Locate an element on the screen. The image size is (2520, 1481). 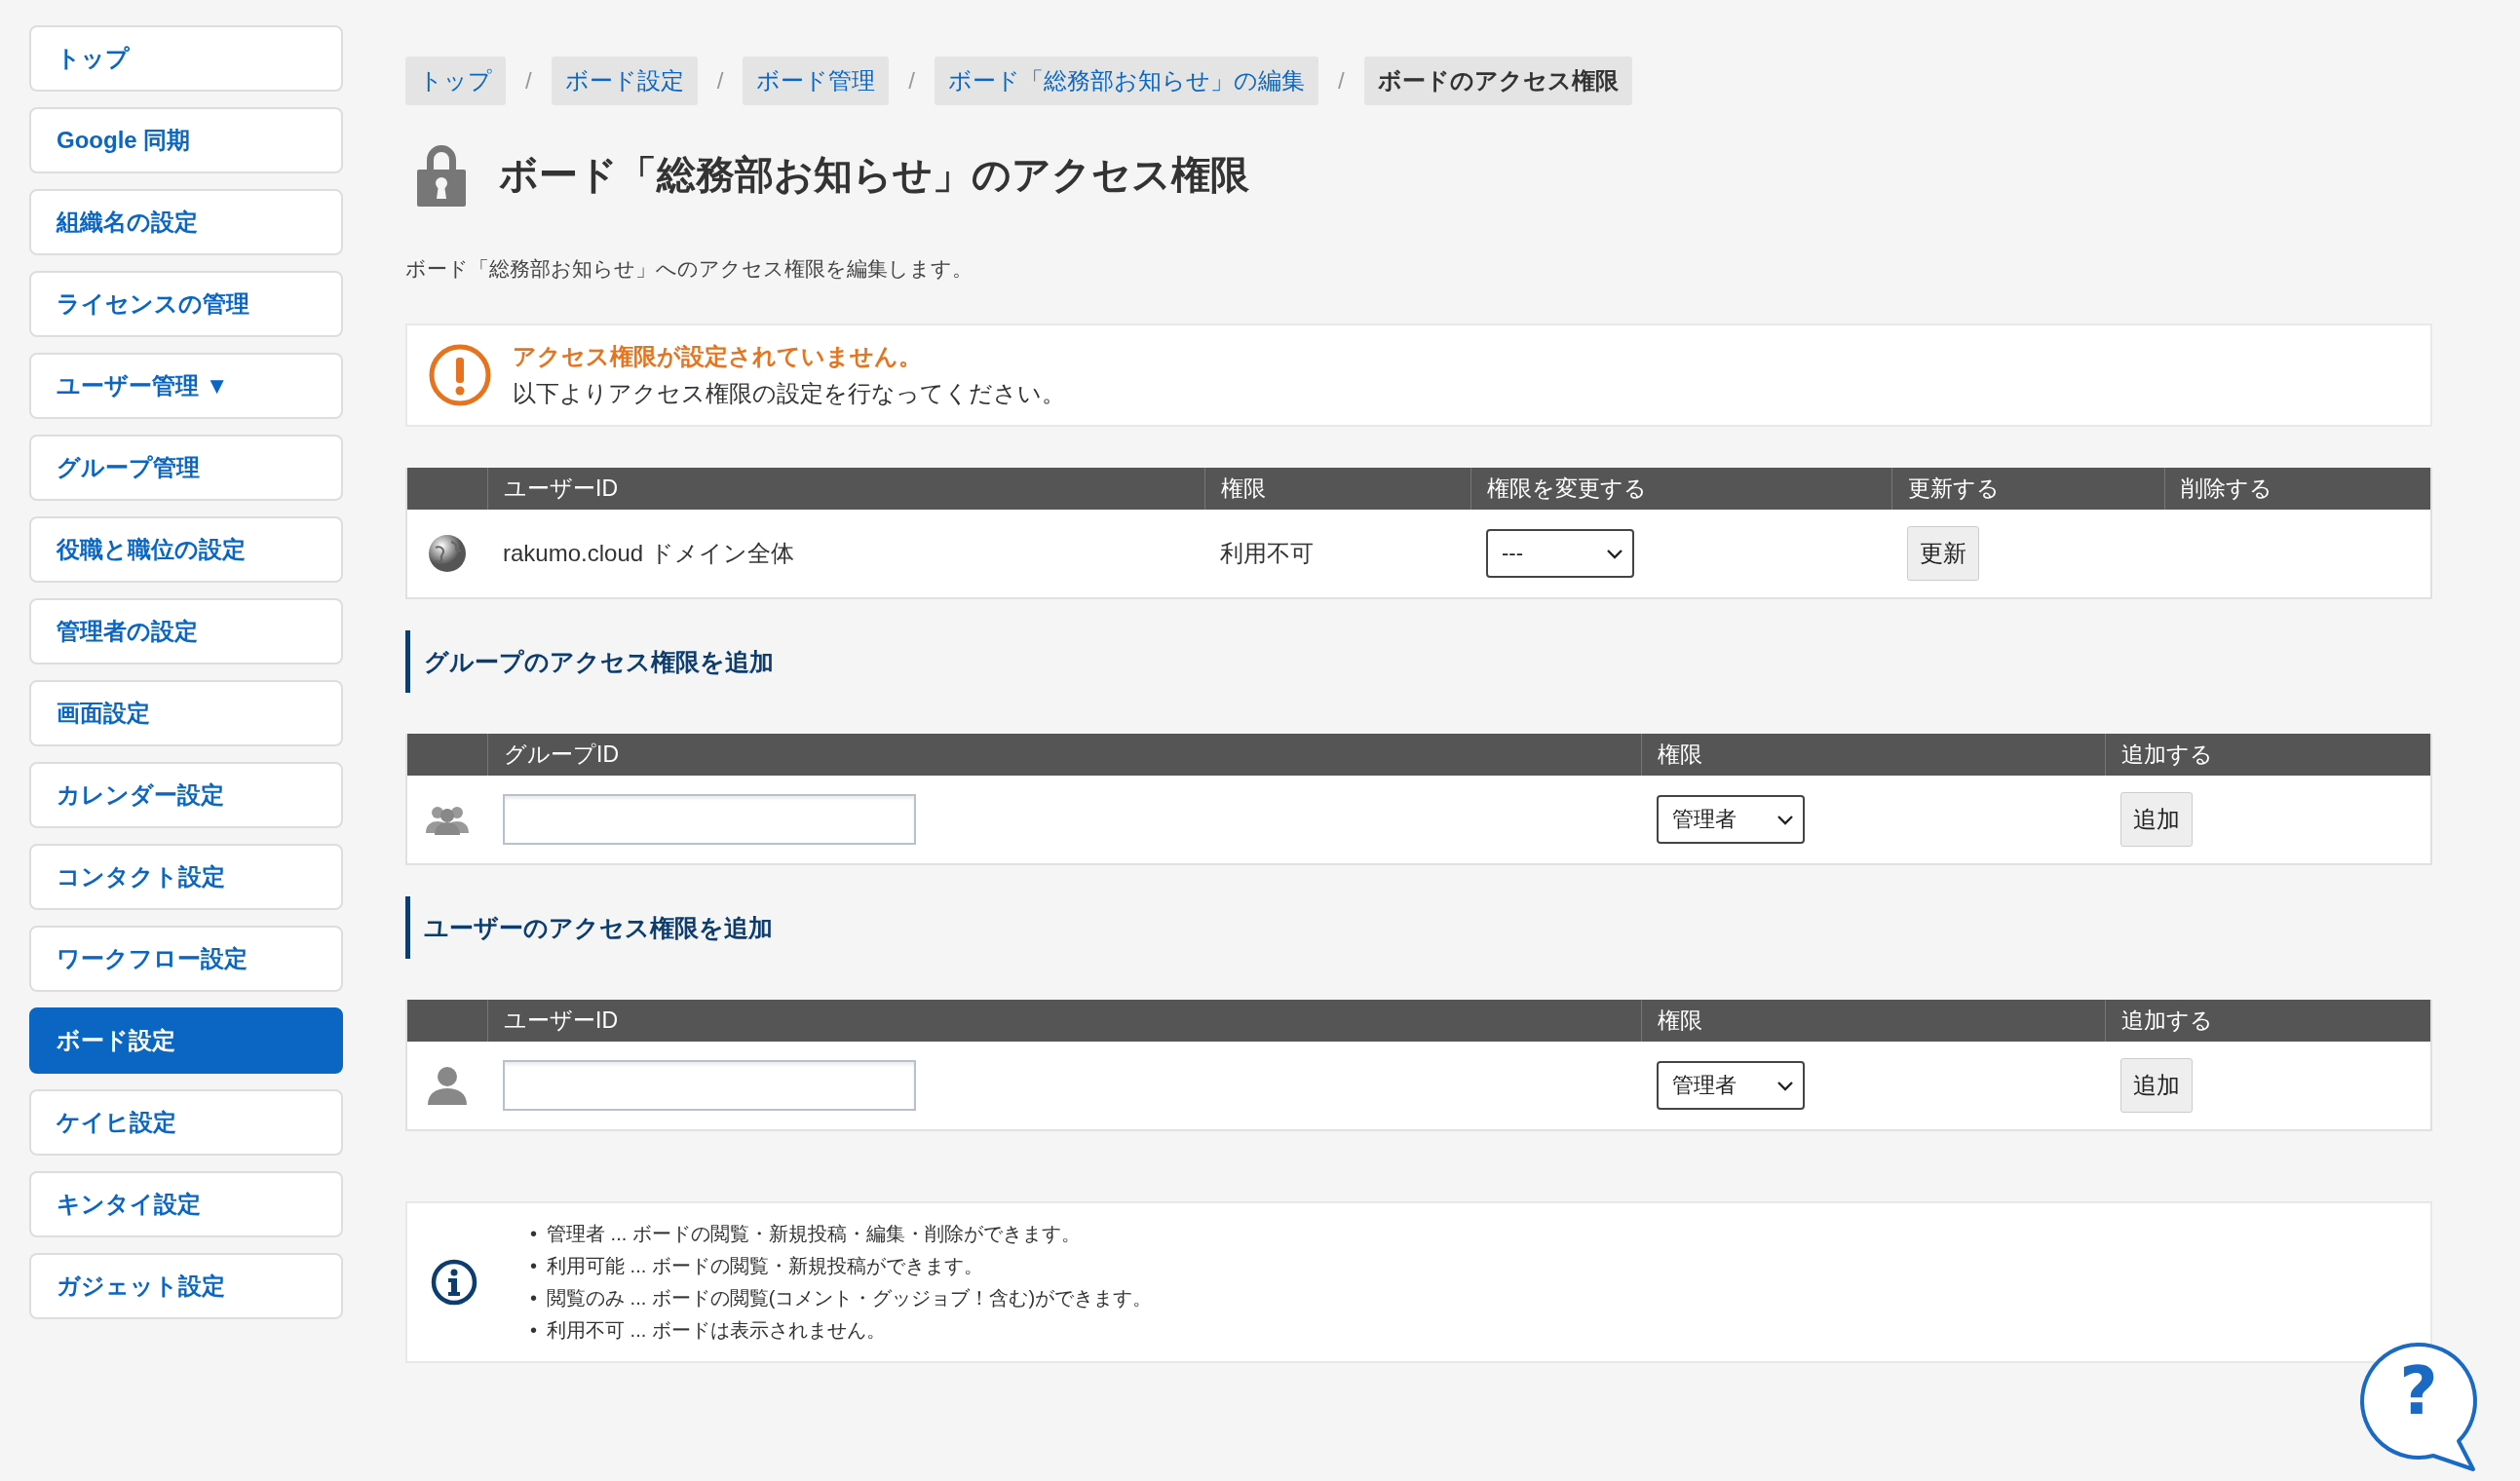
breadcrumb-link: ボード設定 is located at coordinates (624, 81).